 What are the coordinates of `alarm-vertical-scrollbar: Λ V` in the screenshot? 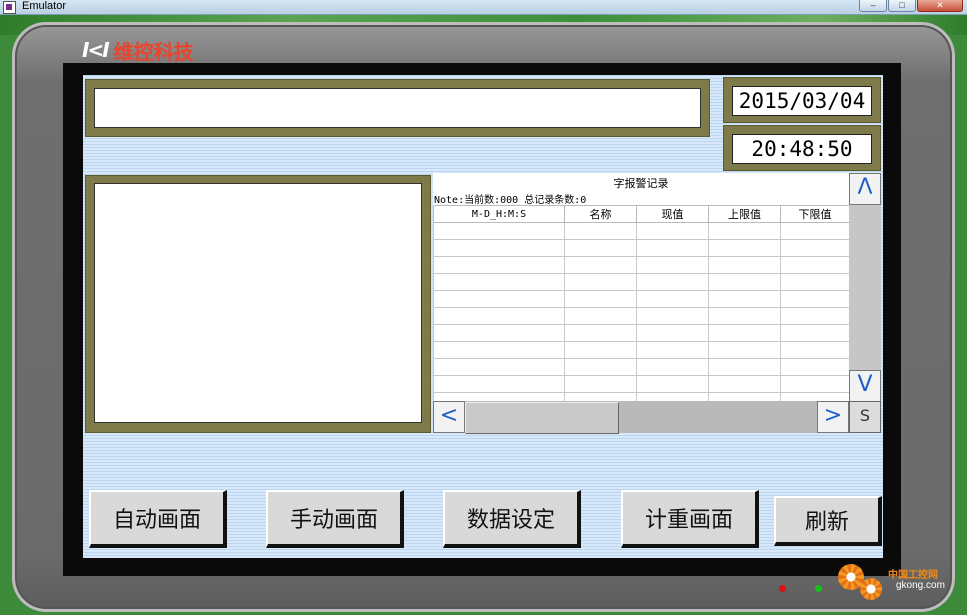 It's located at (865, 287).